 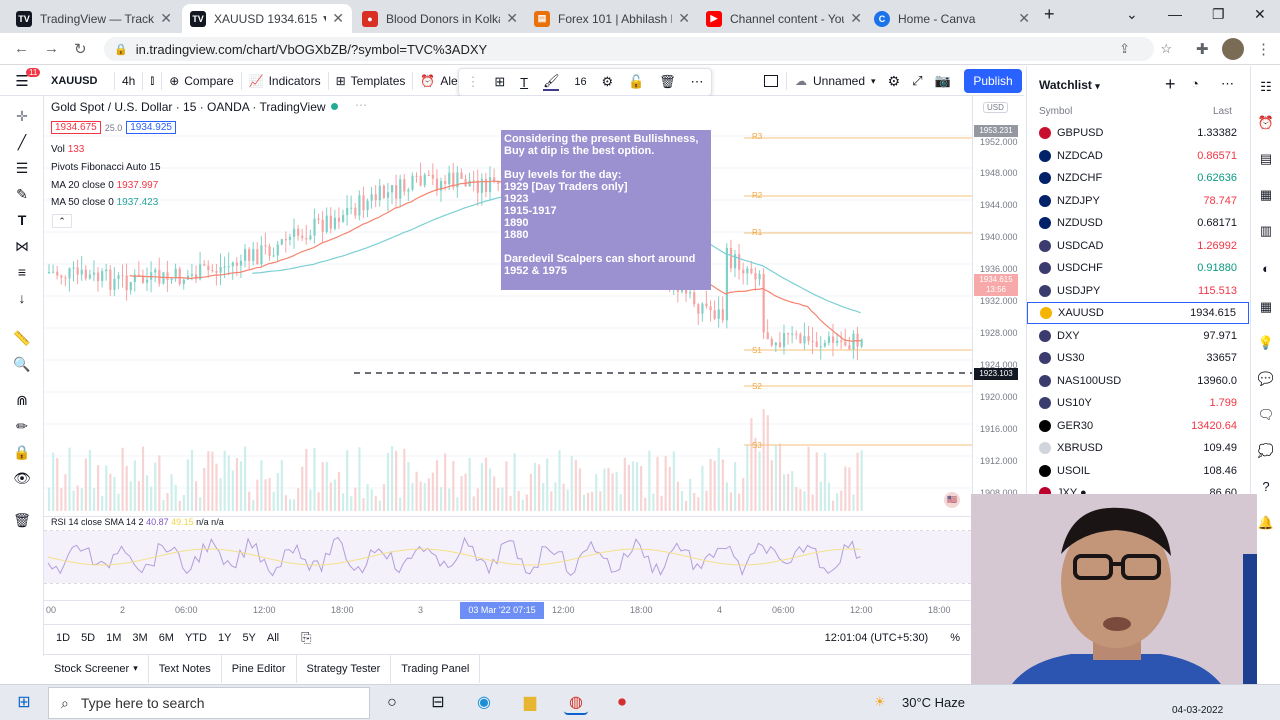 I want to click on watchlist-row: USDCHF 0.91880, so click(x=1138, y=268).